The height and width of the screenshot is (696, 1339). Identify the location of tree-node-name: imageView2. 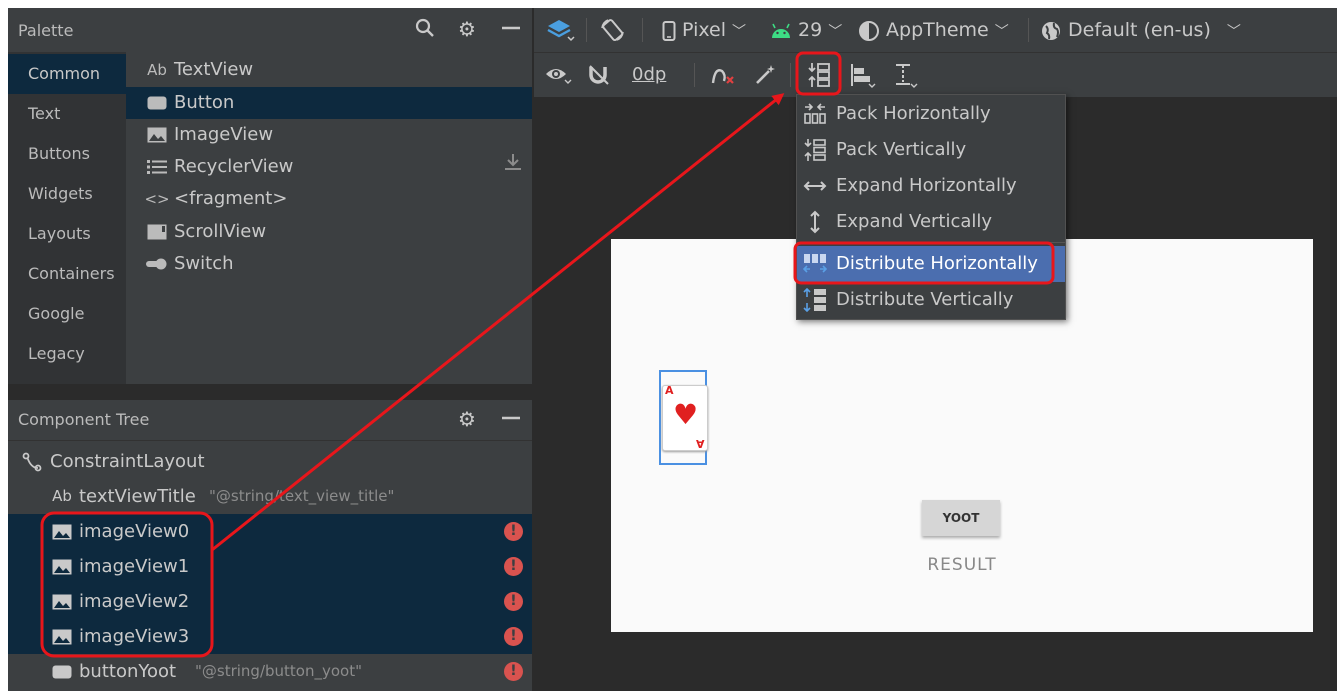
(134, 601).